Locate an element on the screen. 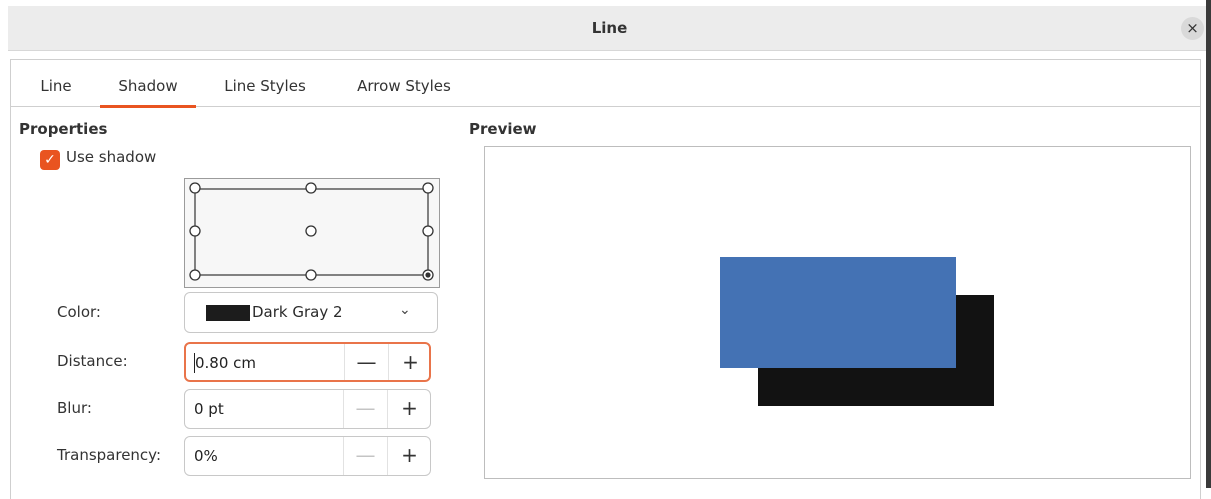 The image size is (1211, 499). transparency-label: Transparency: is located at coordinates (109, 455).